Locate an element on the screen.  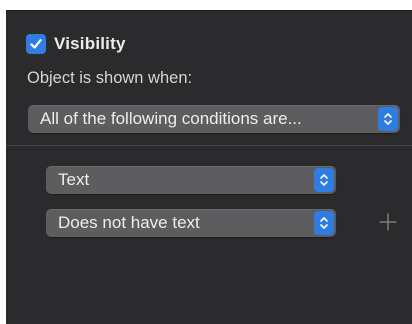
visibility-row: Visibility is located at coordinates (76, 44).